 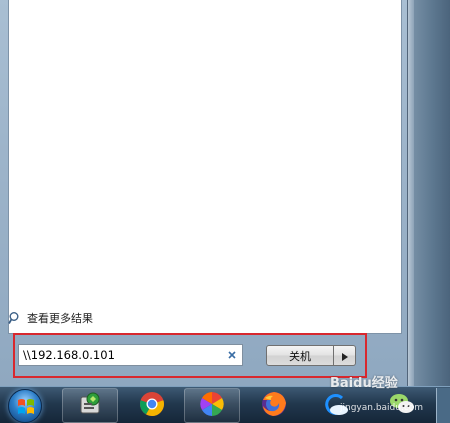 I want to click on app-green-icon, so click(x=90, y=406).